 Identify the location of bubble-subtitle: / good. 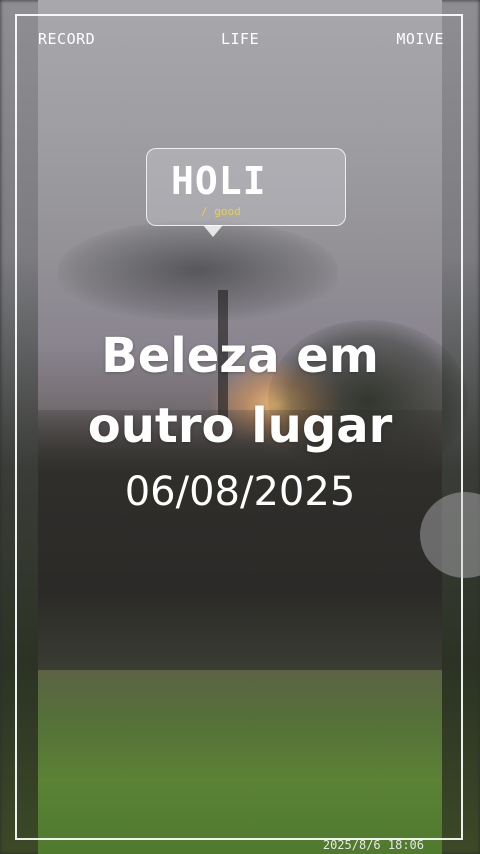
(221, 211).